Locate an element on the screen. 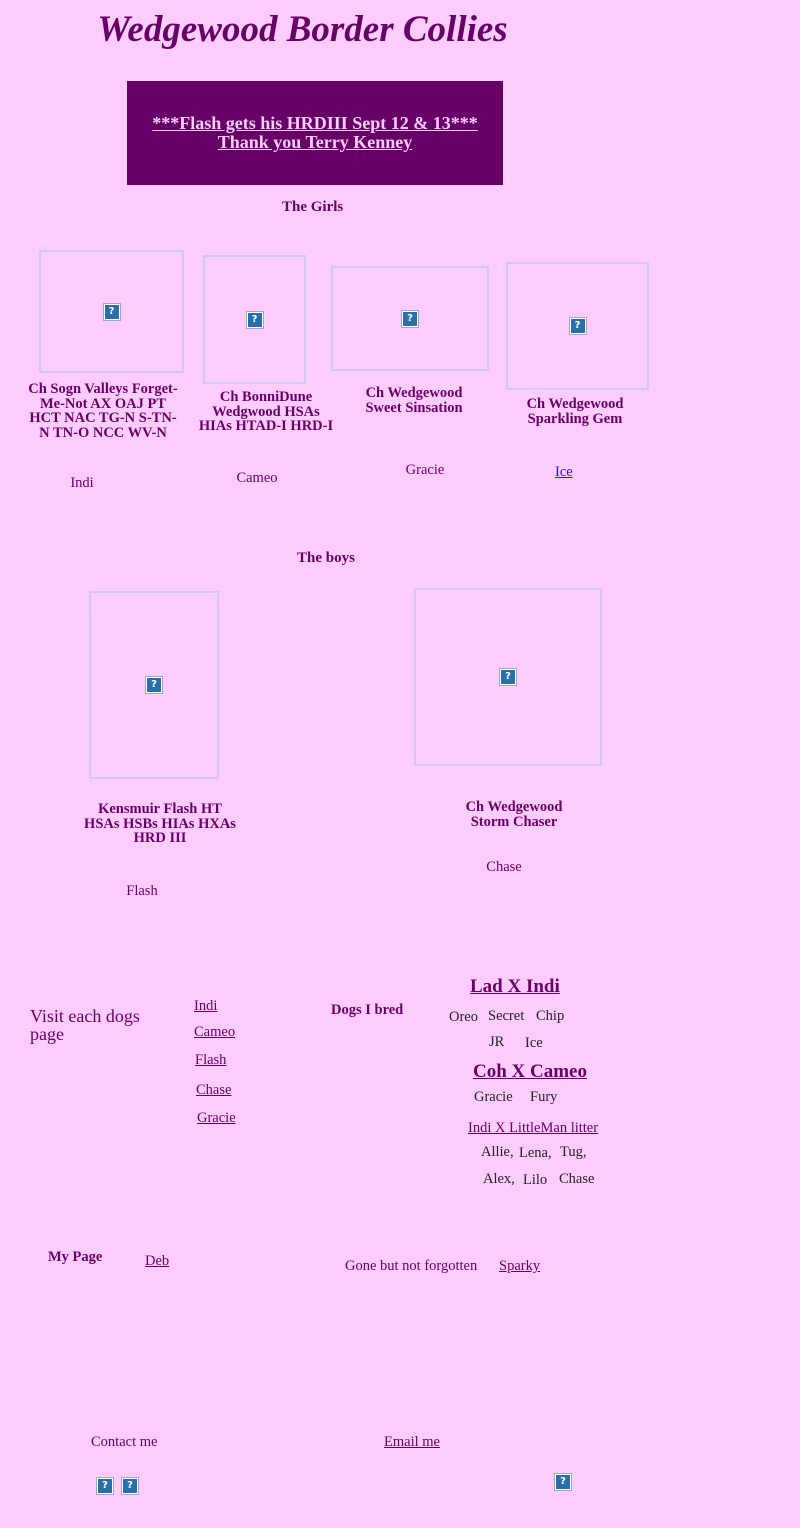 This screenshot has height=1528, width=800. page-title: Wedgewood Border Collies is located at coordinates (302, 29).